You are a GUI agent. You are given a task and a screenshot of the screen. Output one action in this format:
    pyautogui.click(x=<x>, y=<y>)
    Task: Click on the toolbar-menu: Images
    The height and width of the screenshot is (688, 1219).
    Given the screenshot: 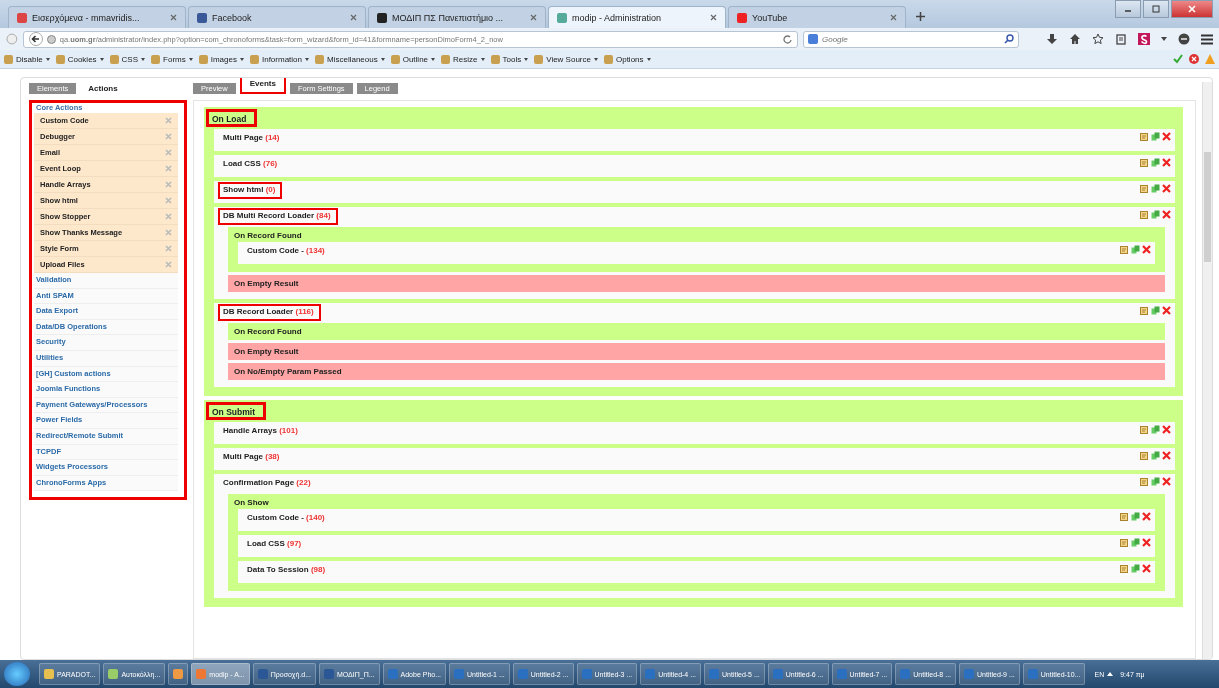 What is the action you would take?
    pyautogui.click(x=221, y=59)
    